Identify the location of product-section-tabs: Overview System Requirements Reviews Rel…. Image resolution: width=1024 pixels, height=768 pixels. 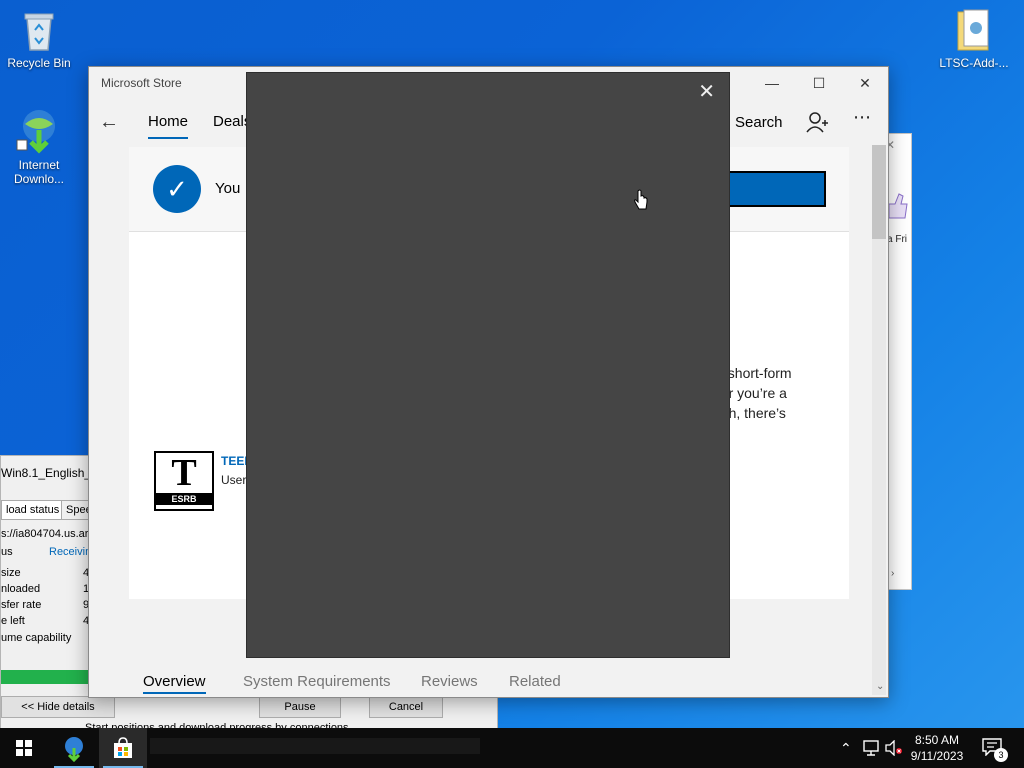
(488, 684).